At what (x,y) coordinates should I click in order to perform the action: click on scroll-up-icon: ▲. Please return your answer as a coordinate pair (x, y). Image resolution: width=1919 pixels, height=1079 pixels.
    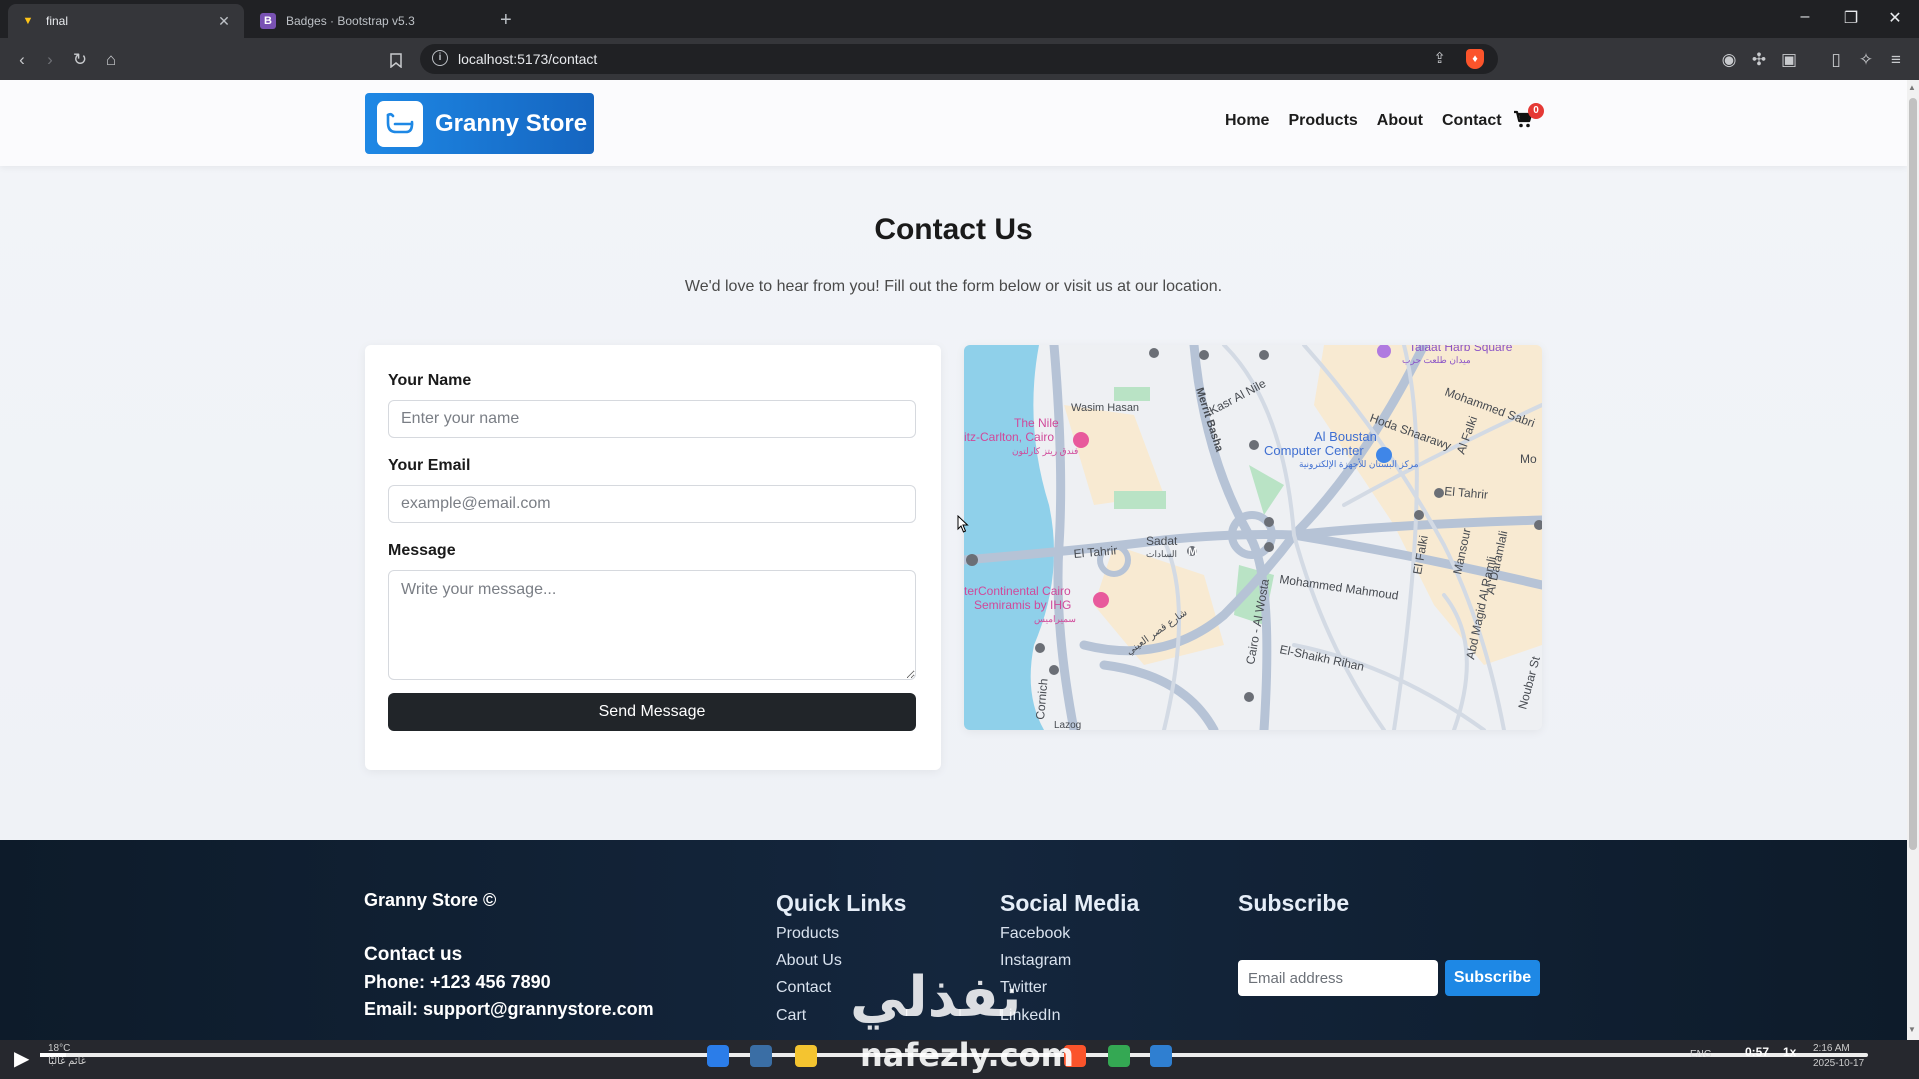
    Looking at the image, I should click on (1912, 87).